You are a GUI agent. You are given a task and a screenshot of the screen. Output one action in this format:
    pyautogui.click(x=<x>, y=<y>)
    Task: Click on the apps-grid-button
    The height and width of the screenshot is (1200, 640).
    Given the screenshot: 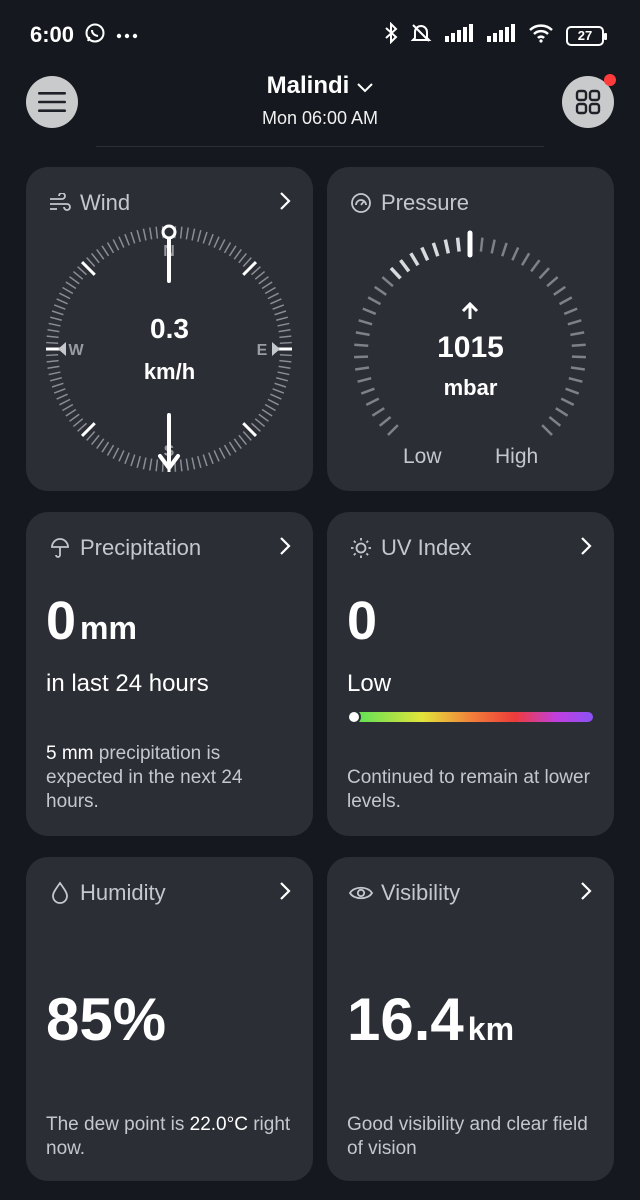 What is the action you would take?
    pyautogui.click(x=589, y=101)
    